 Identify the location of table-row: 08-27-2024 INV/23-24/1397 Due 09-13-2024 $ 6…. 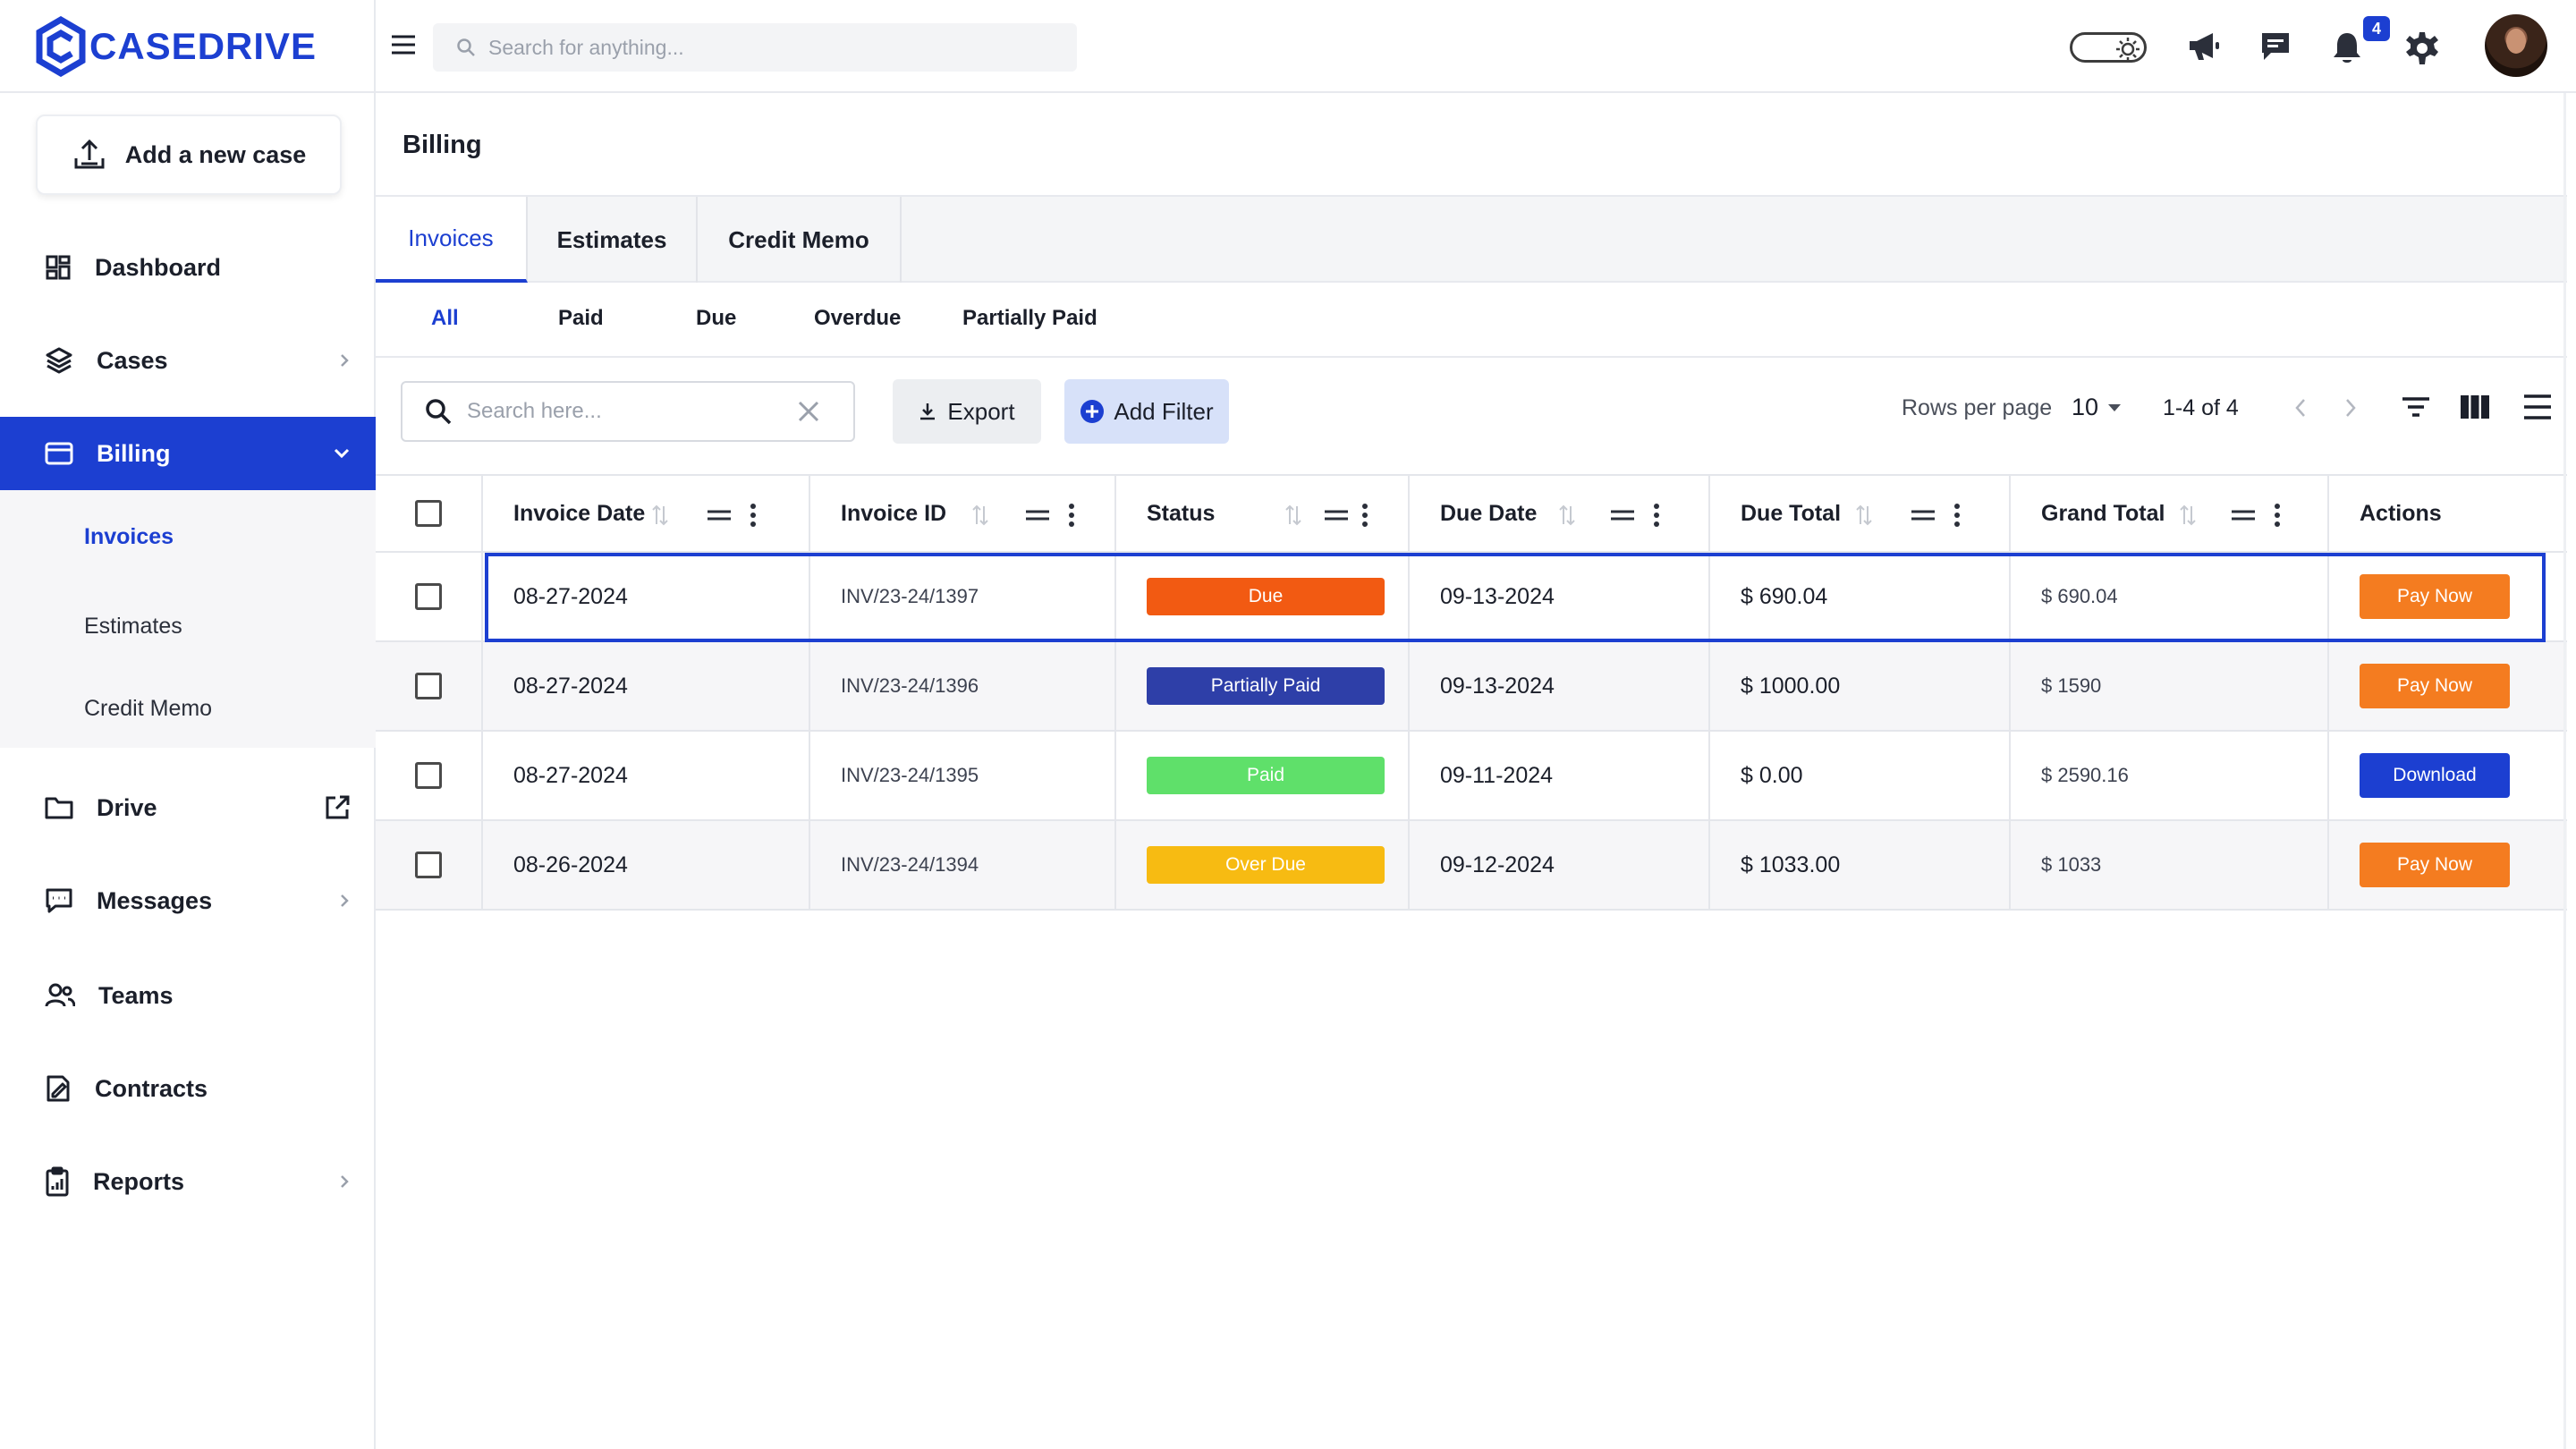
(1471, 597).